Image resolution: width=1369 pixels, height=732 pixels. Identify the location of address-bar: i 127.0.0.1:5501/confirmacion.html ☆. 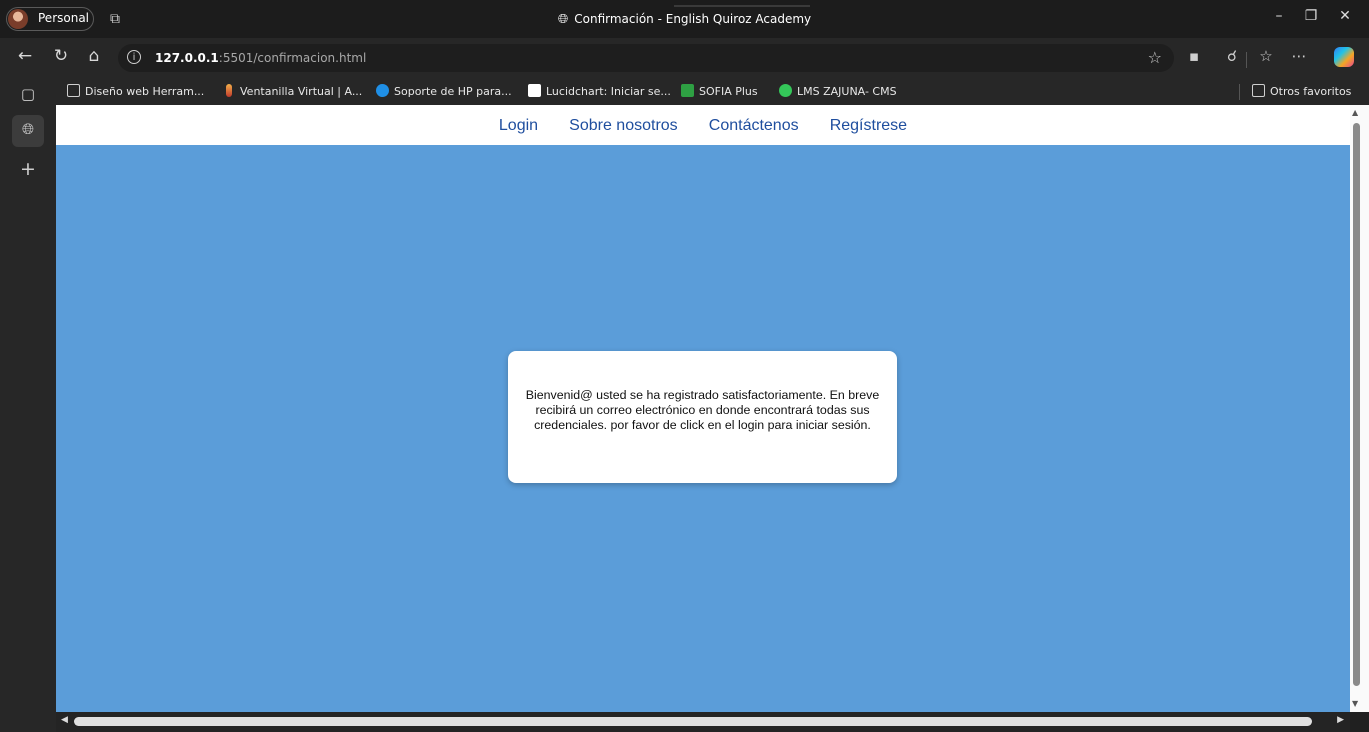
(646, 58).